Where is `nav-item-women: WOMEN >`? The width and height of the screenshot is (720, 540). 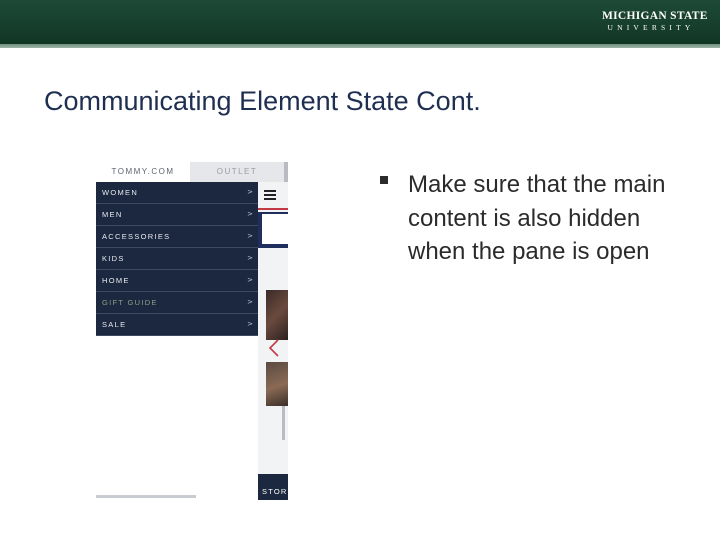
nav-item-women: WOMEN > is located at coordinates (177, 193).